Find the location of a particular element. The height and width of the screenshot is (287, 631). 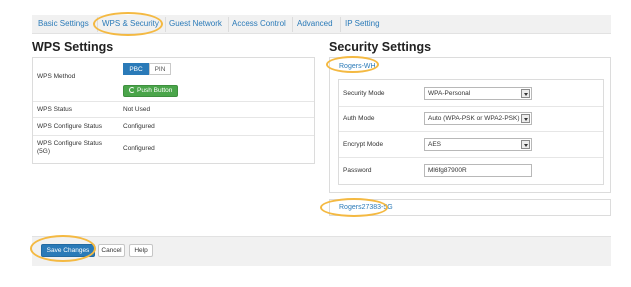

encrypt-mode-value: AES is located at coordinates (435, 144).